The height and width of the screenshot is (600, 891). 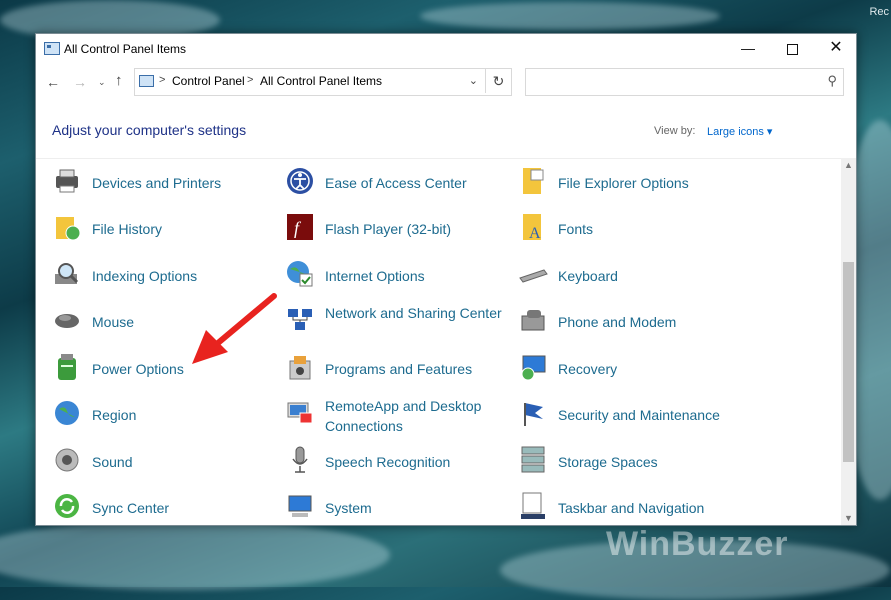 What do you see at coordinates (53, 82) in the screenshot?
I see `back-button: ←` at bounding box center [53, 82].